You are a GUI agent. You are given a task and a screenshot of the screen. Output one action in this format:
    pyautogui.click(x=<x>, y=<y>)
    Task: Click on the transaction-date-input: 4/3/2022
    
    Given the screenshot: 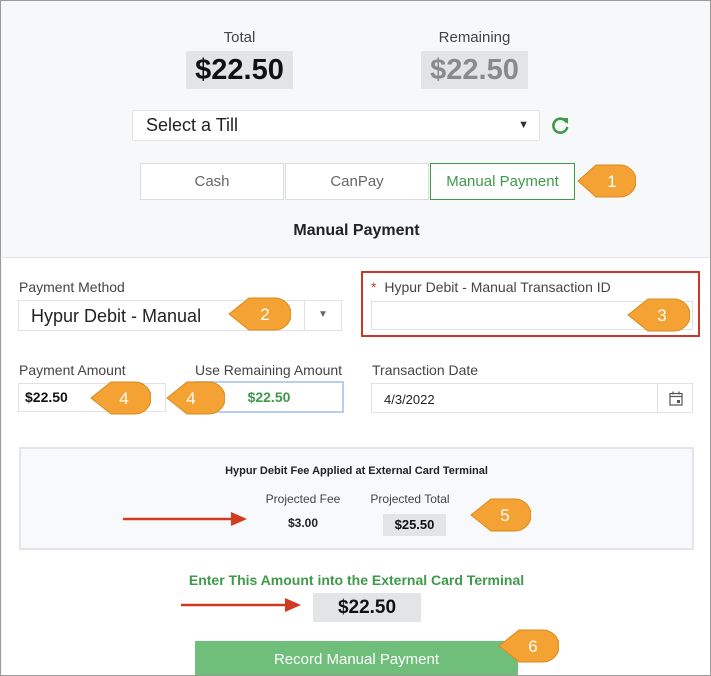 What is the action you would take?
    pyautogui.click(x=532, y=398)
    